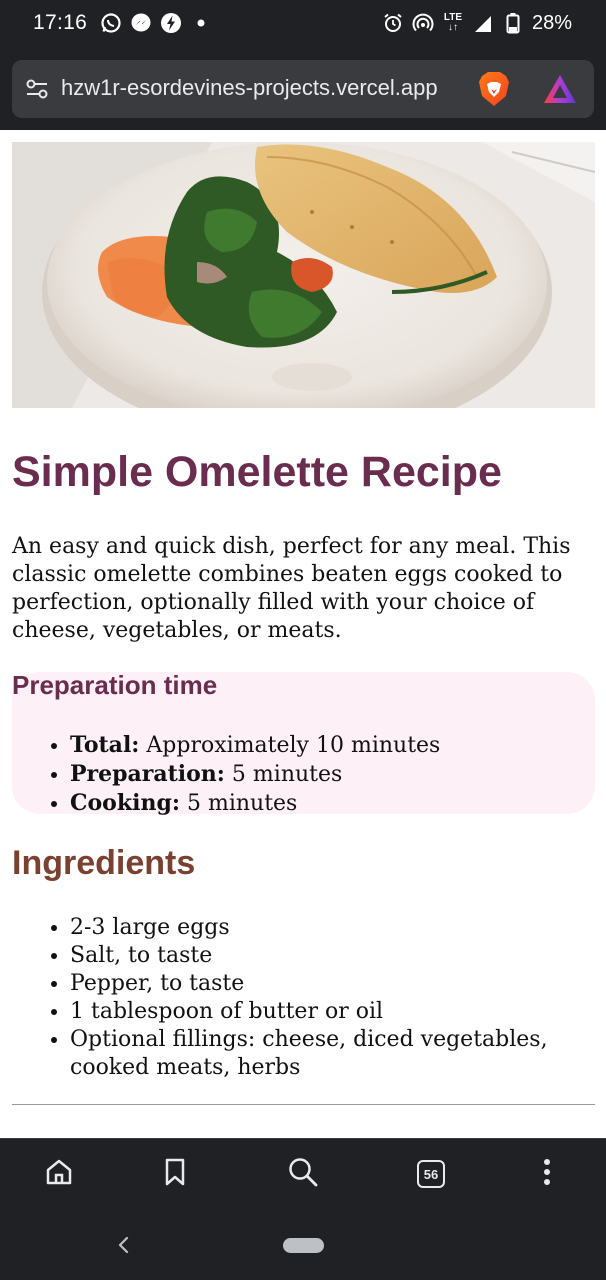  What do you see at coordinates (423, 23) in the screenshot?
I see `hotspot-icon` at bounding box center [423, 23].